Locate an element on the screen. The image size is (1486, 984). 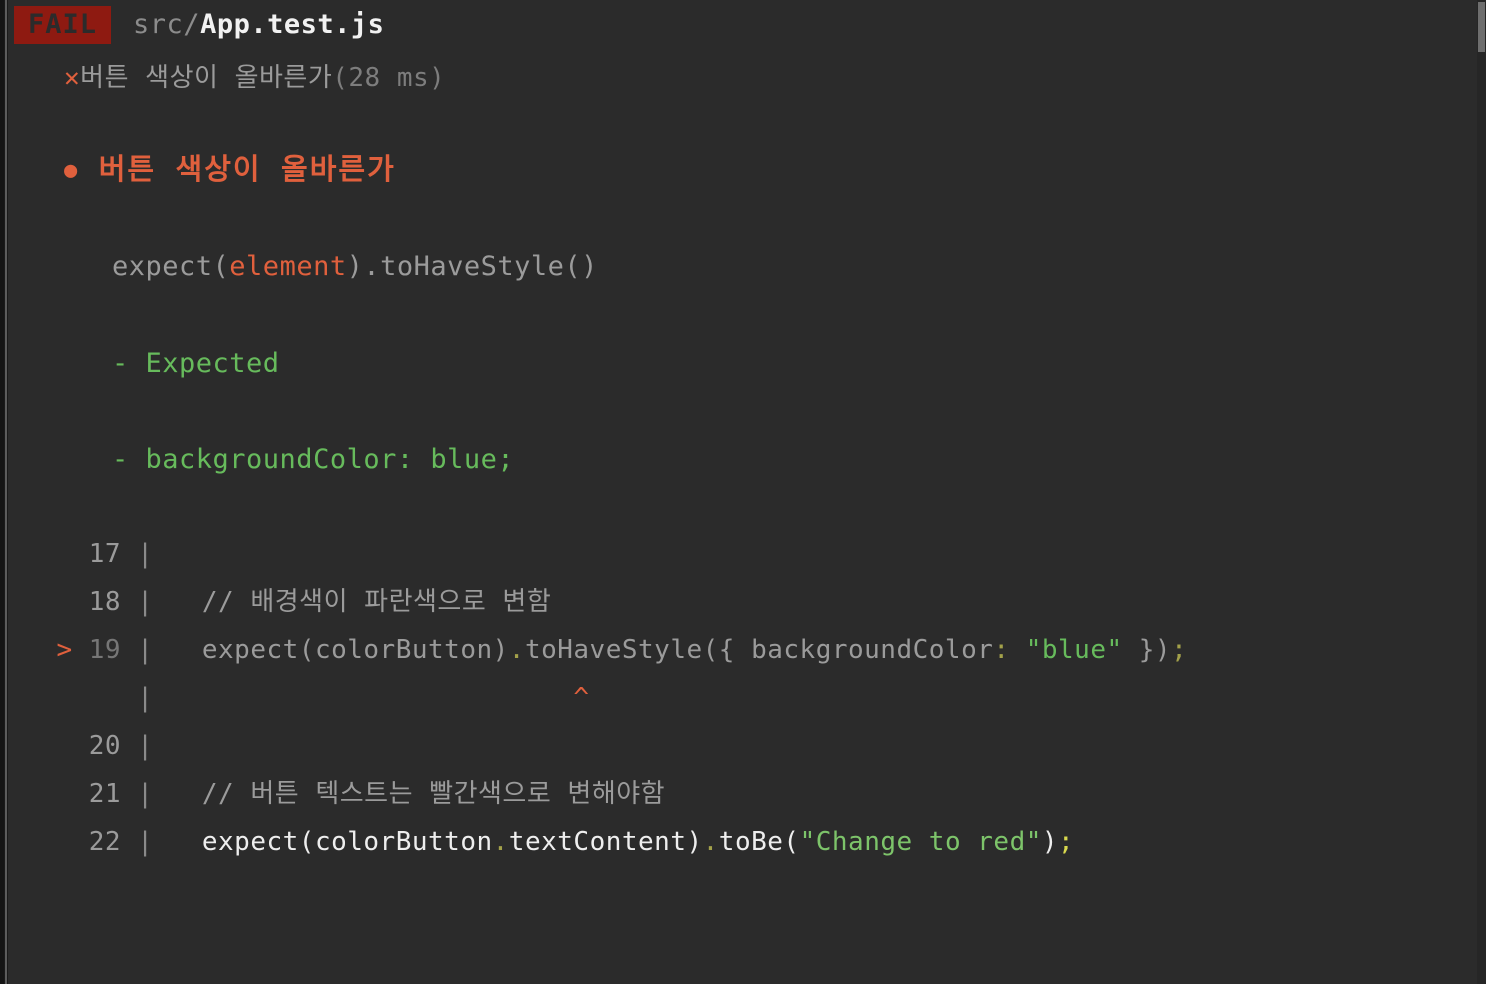
file-path: src/App.test.js is located at coordinates (258, 25).